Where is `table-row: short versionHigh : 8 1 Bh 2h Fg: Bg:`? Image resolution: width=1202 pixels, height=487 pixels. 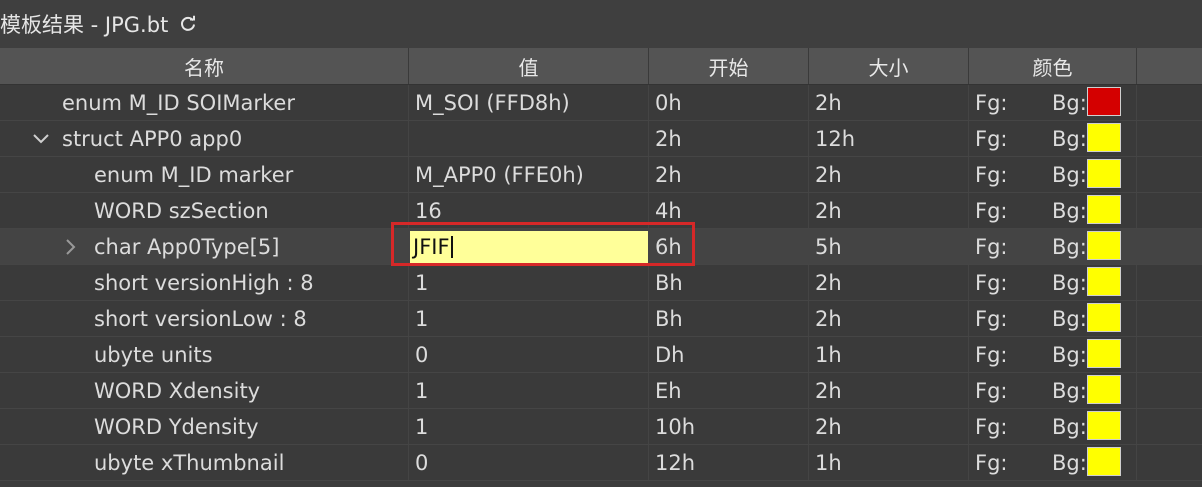 table-row: short versionHigh : 8 1 Bh 2h Fg: Bg: is located at coordinates (601, 283).